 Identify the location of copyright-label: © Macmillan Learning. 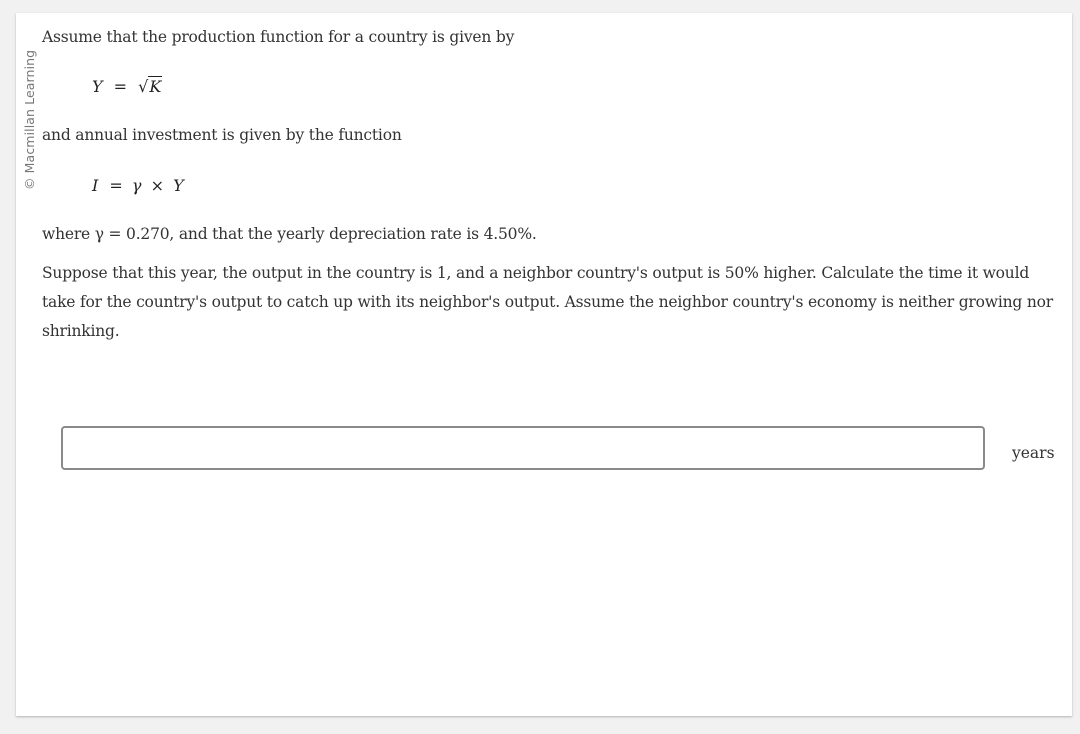
(29, 119).